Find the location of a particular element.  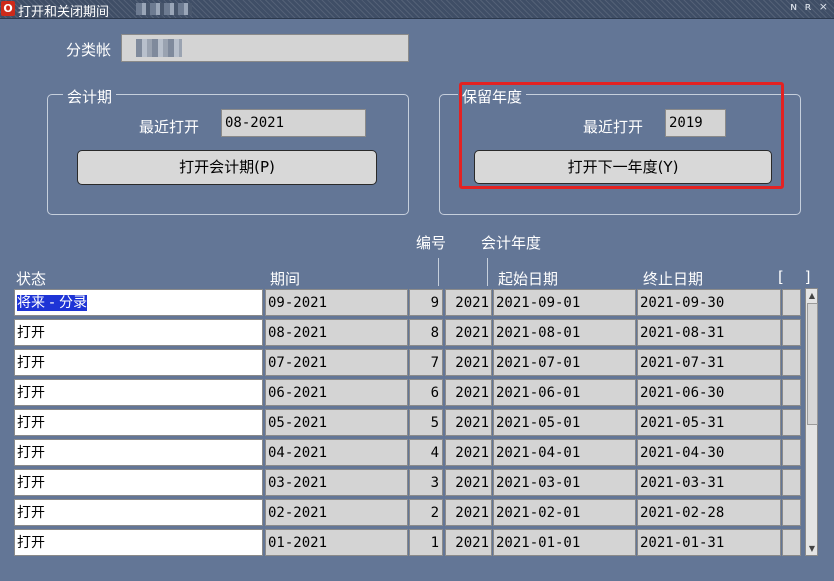

table-row: 打开 07-2021 7 2021 2021-07-01 2021-07-31 is located at coordinates (407, 362).